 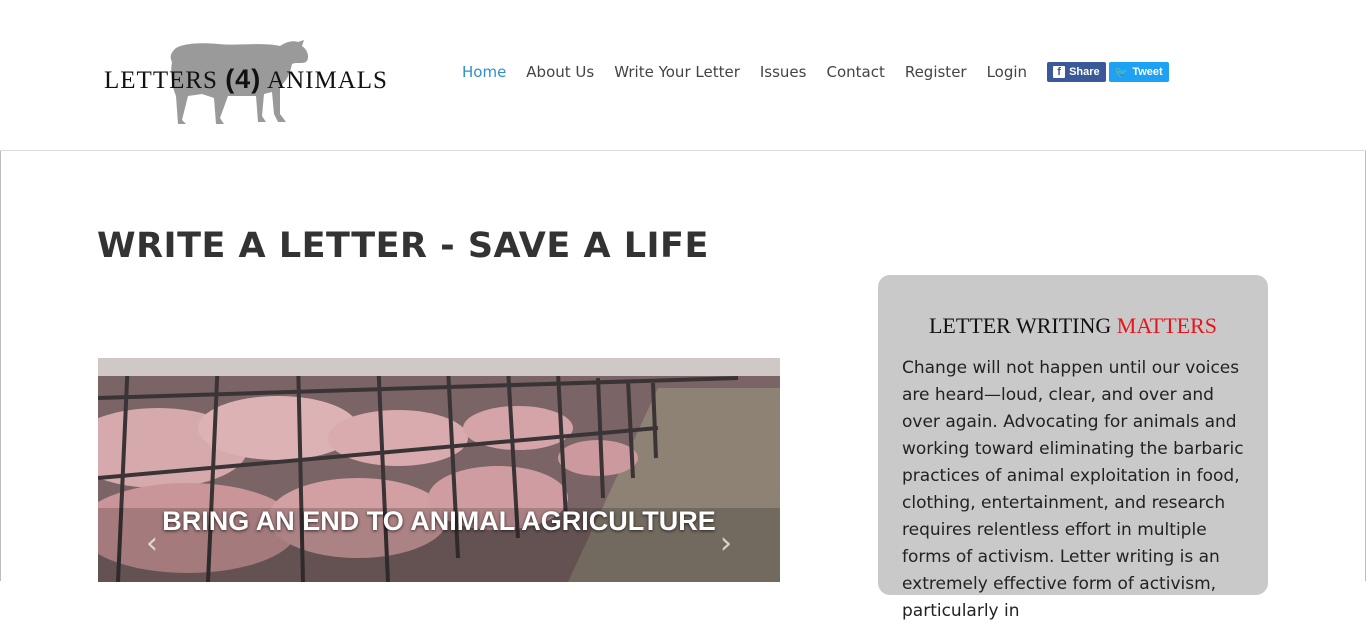 I want to click on nav-write-your-letter: Write Your Letter, so click(x=677, y=72).